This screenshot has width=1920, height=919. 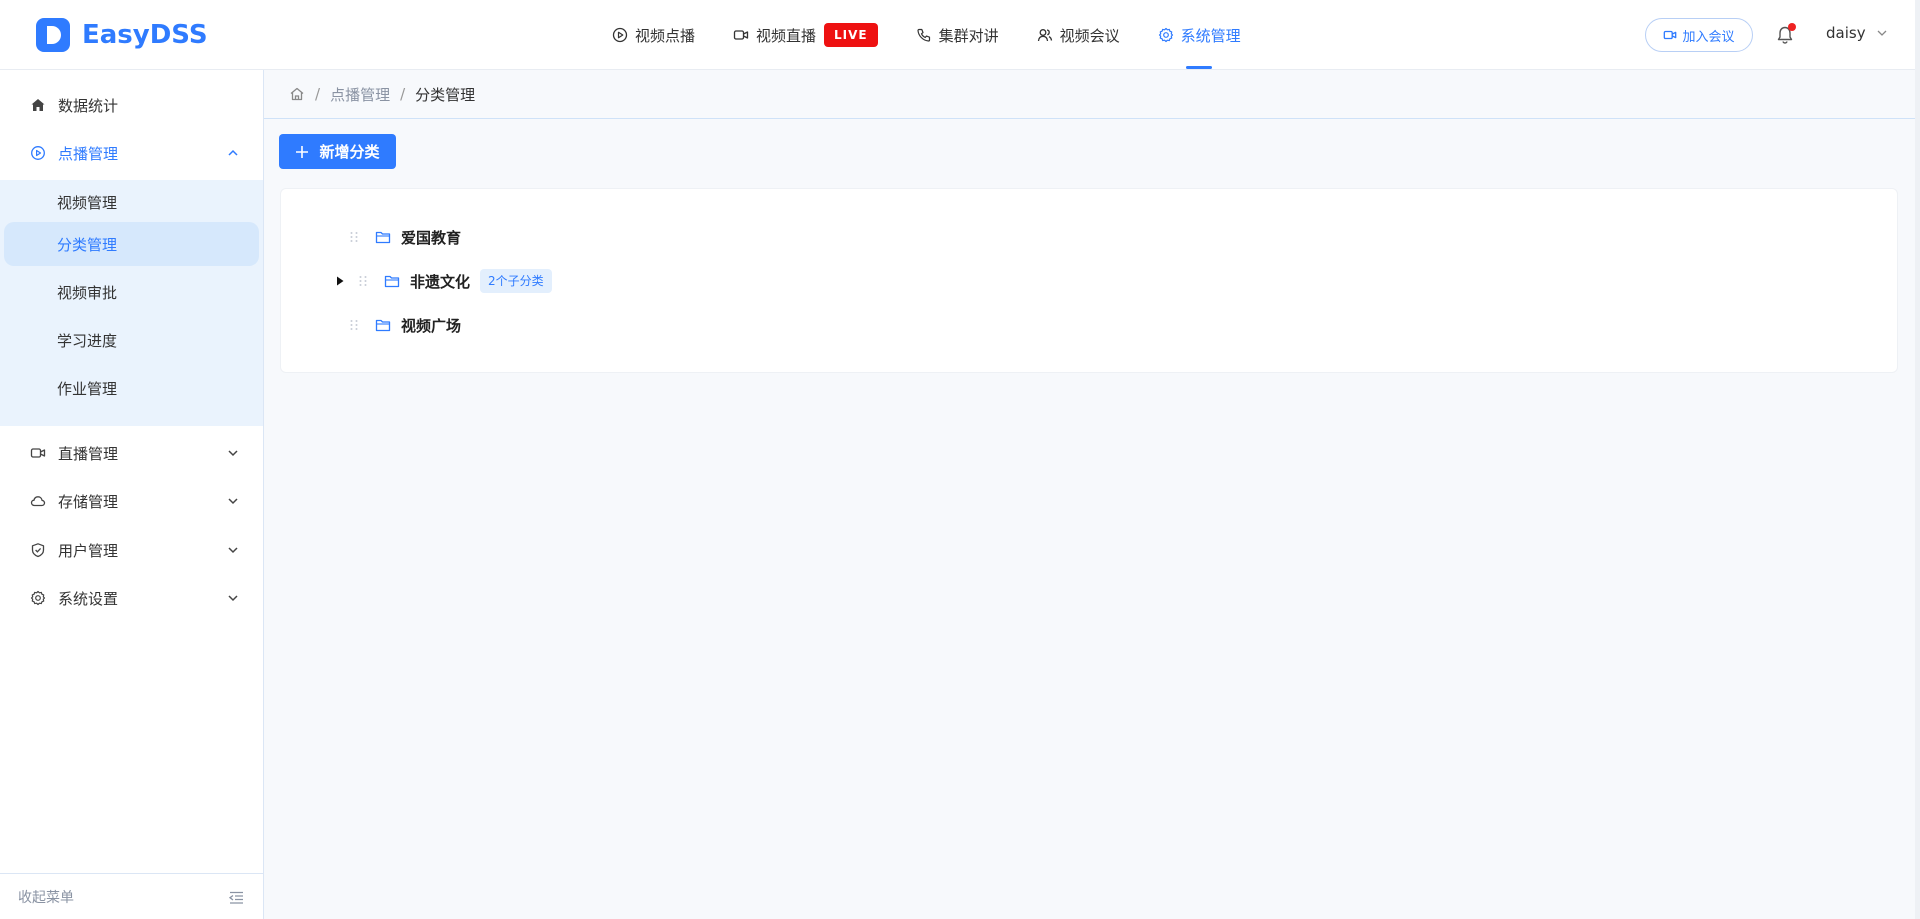 I want to click on nav-item-vod: 视频点播, so click(x=653, y=35).